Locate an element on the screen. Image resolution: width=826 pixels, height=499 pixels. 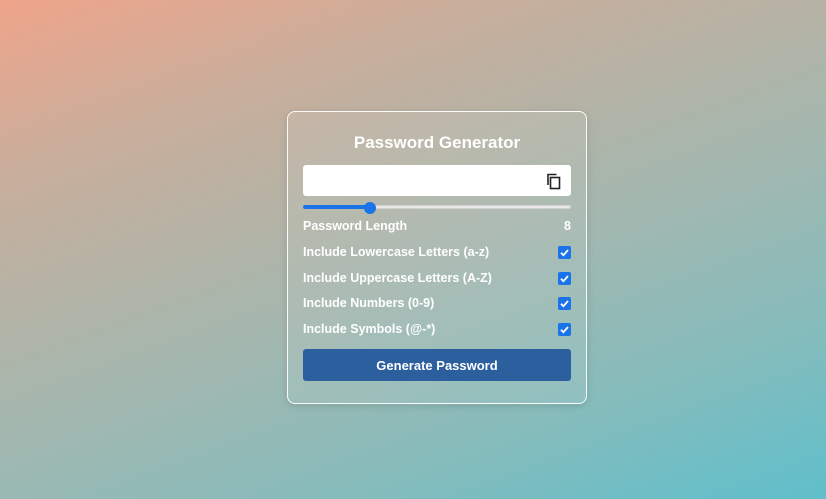
option-lowercase: Include Lowercase Letters (a-z) is located at coordinates (437, 253).